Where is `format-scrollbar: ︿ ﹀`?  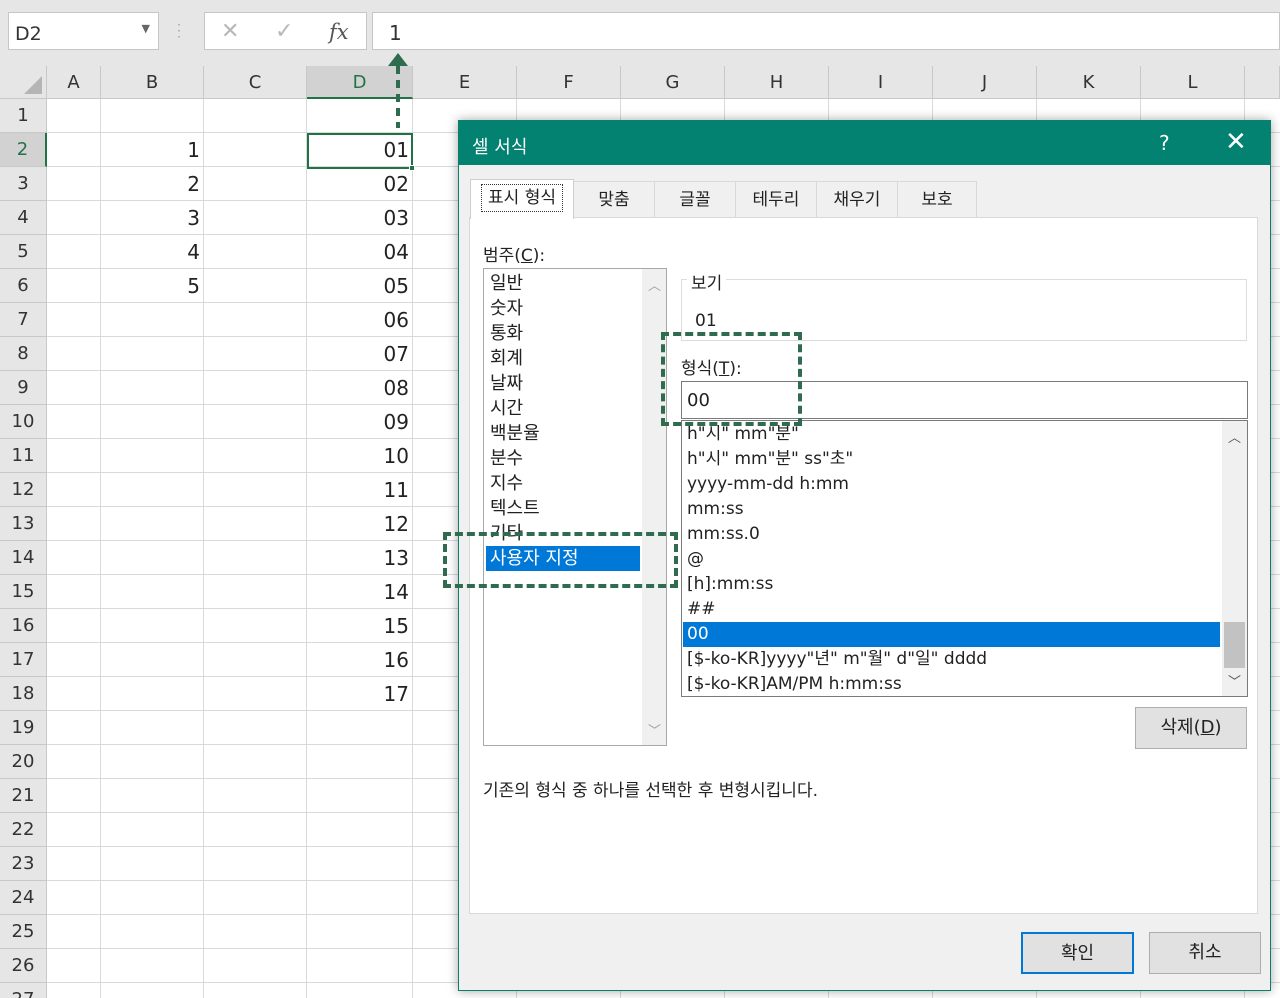
format-scrollbar: ︿ ﹀ is located at coordinates (1234, 558).